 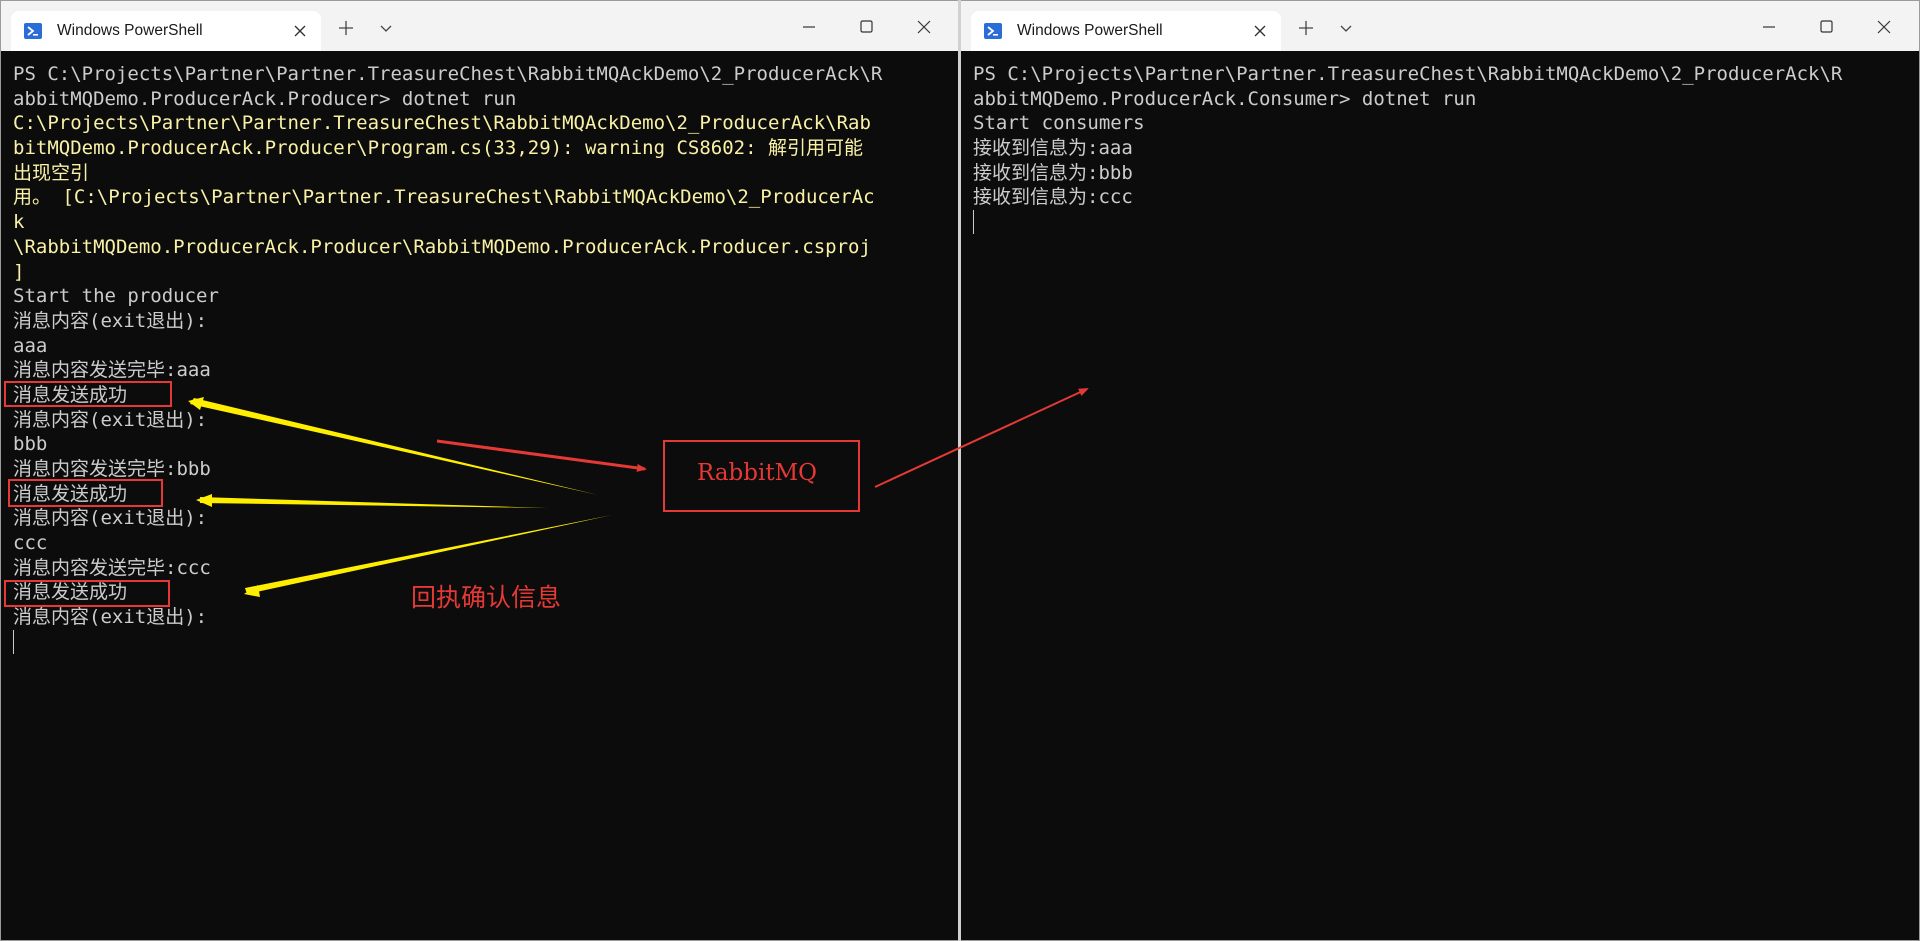 What do you see at coordinates (30, 345) in the screenshot?
I see `terminal-line: aaa` at bounding box center [30, 345].